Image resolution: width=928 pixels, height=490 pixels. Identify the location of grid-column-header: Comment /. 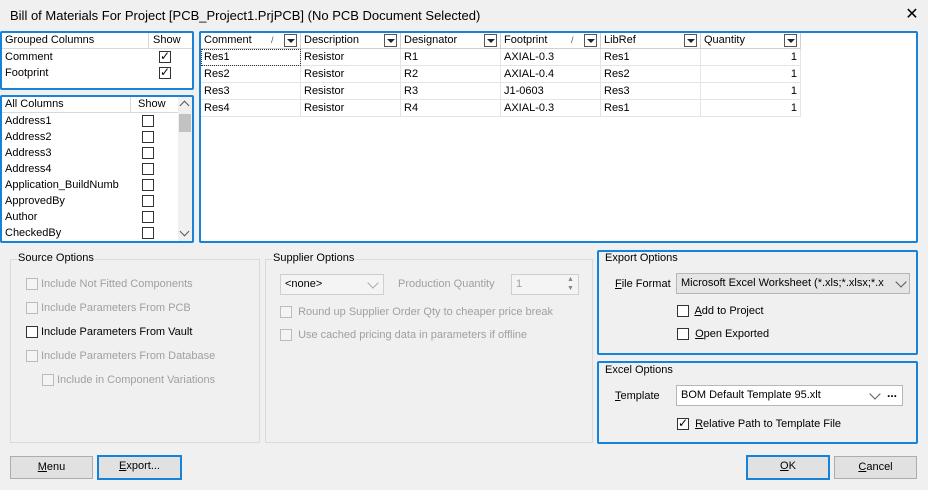
(251, 41).